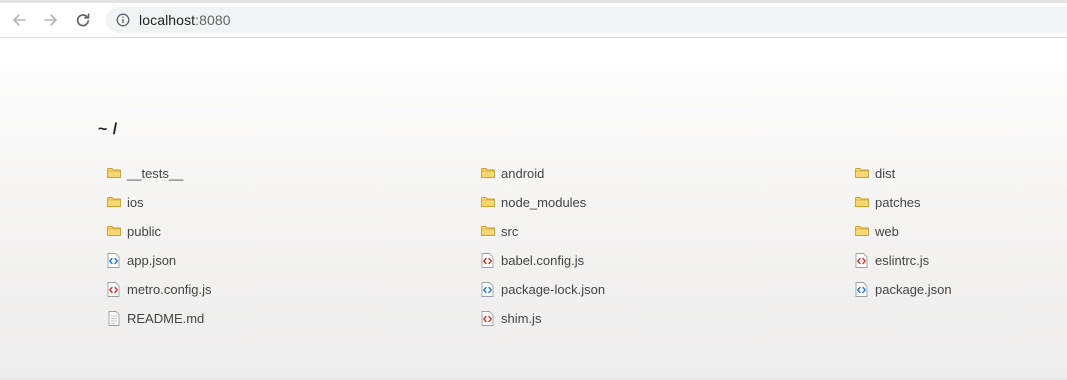 The image size is (1067, 380). I want to click on file-item: babel.config.js, so click(532, 260).